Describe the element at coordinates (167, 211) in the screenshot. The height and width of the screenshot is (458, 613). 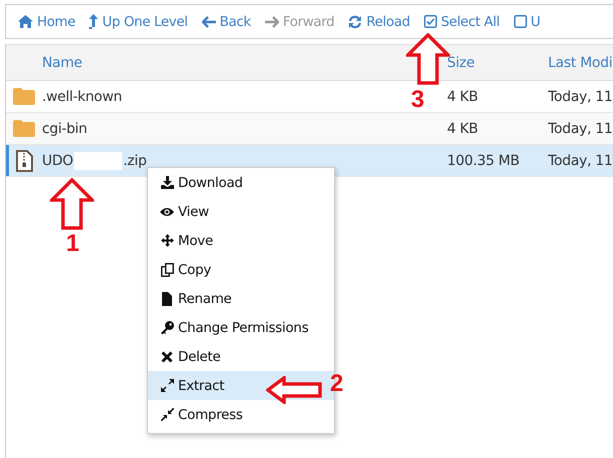
I see `eye-icon` at that location.